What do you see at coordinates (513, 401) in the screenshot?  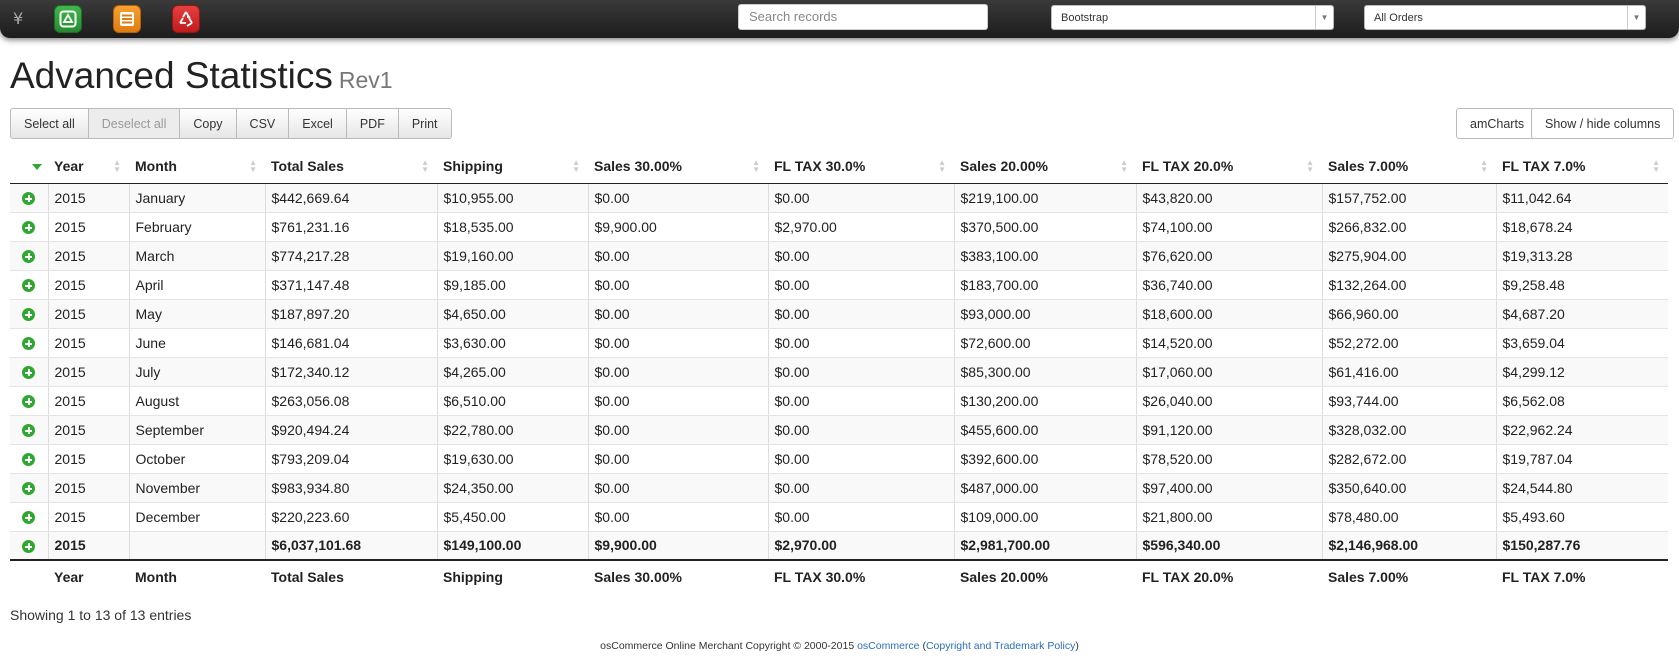 I see `table-cell: $6,510.00` at bounding box center [513, 401].